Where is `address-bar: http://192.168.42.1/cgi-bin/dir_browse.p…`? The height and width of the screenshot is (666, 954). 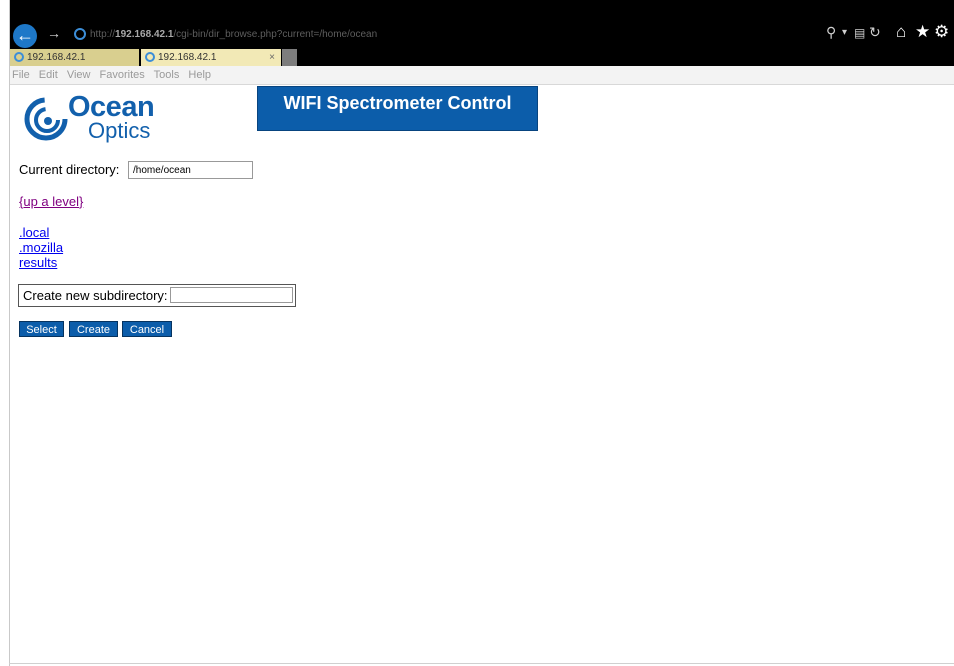 address-bar: http://192.168.42.1/cgi-bin/dir_browse.p… is located at coordinates (445, 35).